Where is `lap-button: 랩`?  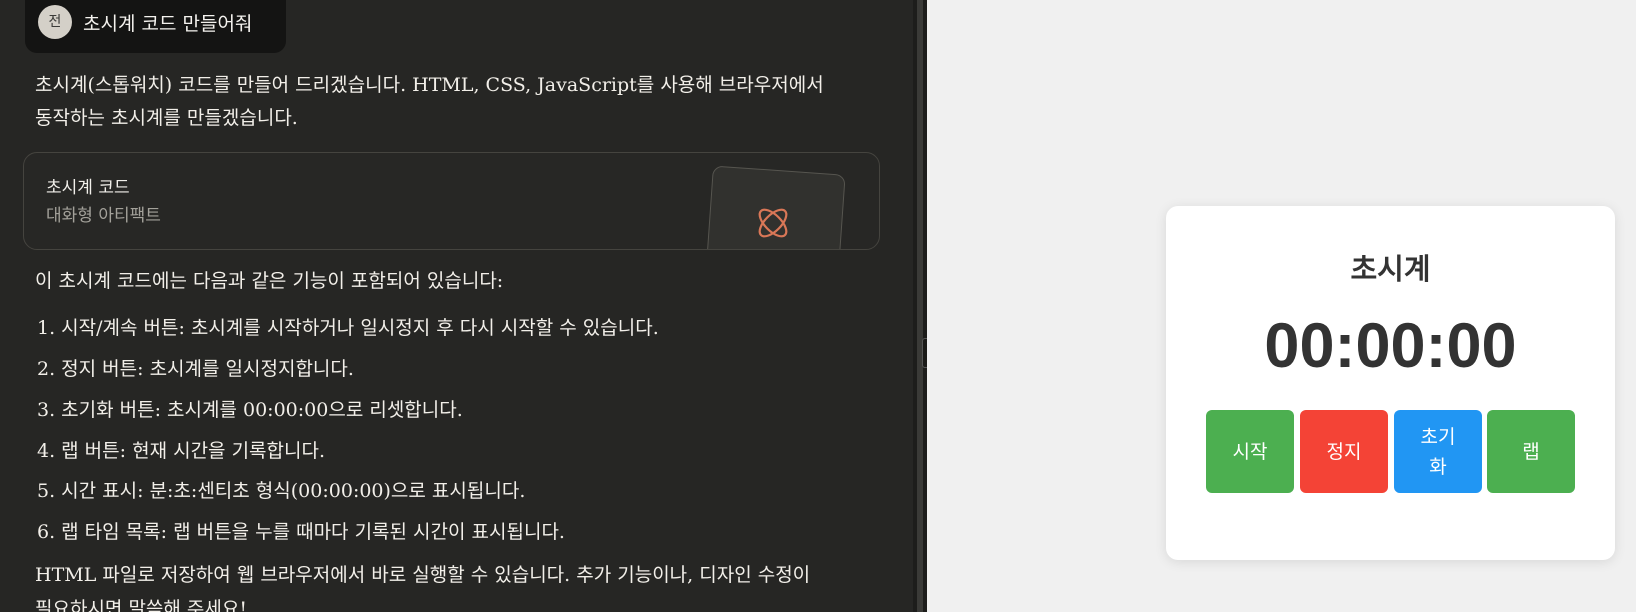
lap-button: 랩 is located at coordinates (1531, 451).